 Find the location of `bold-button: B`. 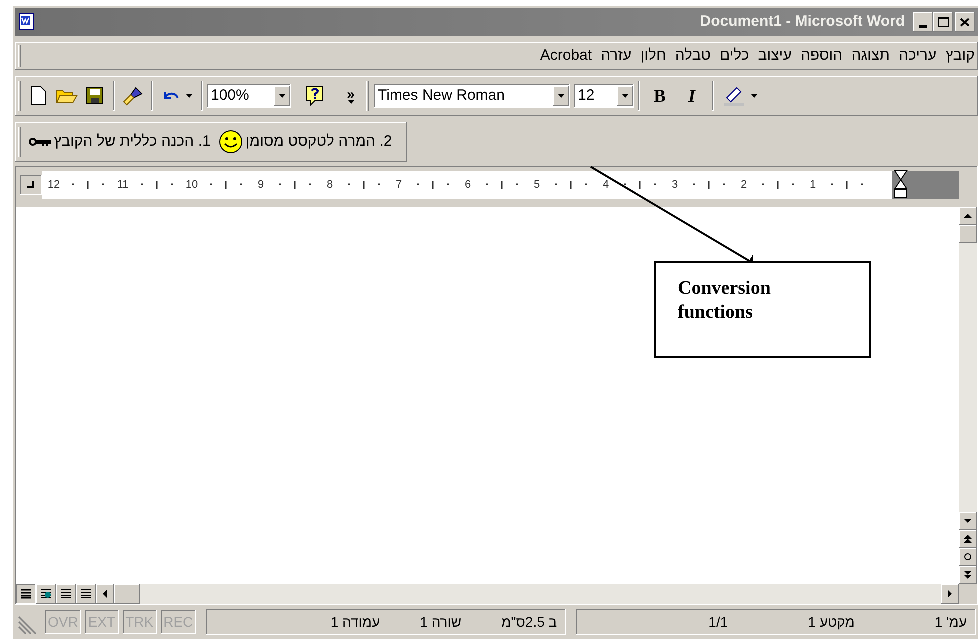

bold-button: B is located at coordinates (660, 96).